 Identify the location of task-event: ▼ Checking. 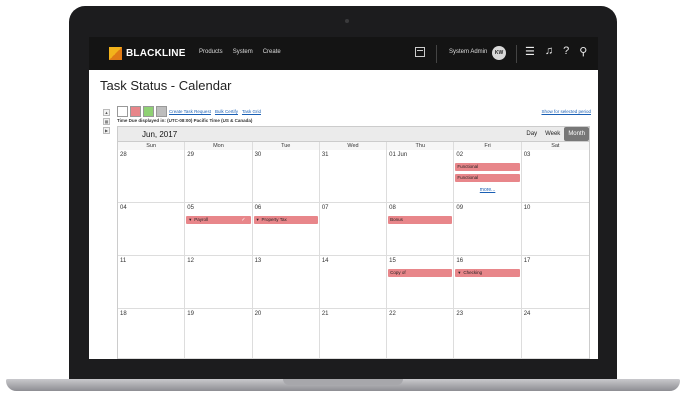
(487, 273).